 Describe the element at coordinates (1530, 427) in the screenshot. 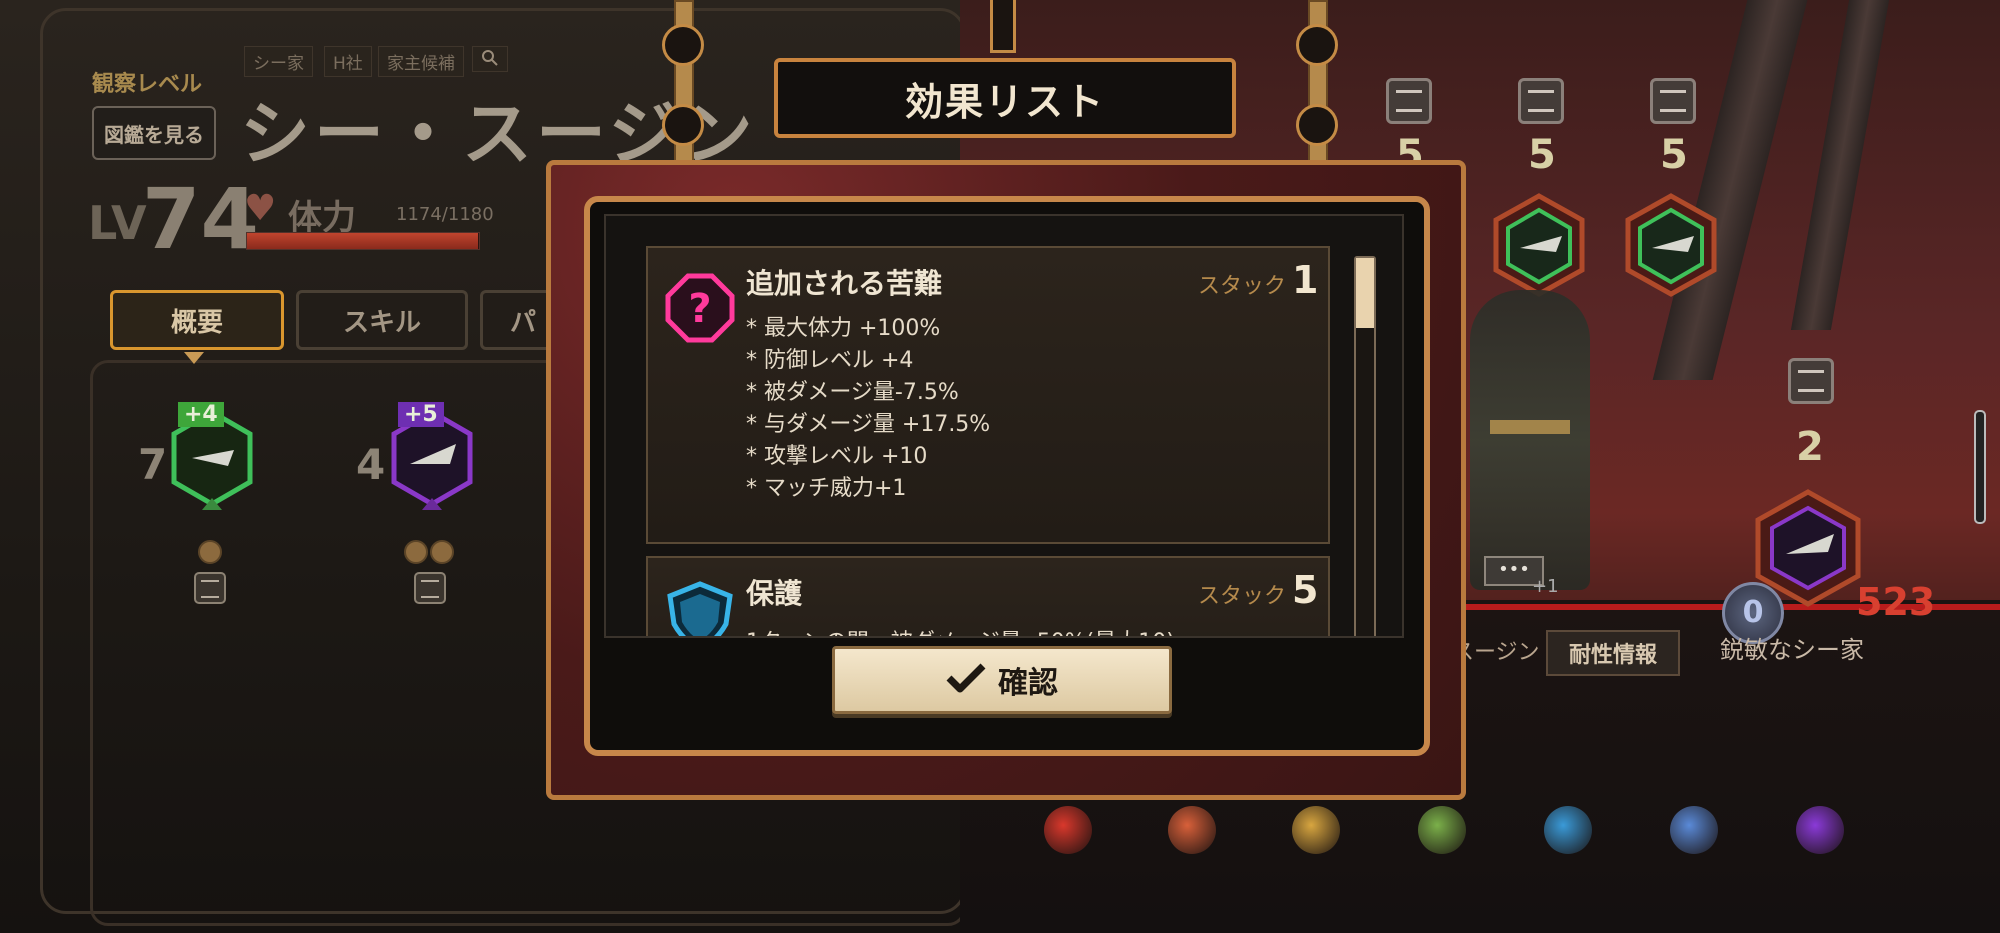

I see `enemy-sash` at that location.